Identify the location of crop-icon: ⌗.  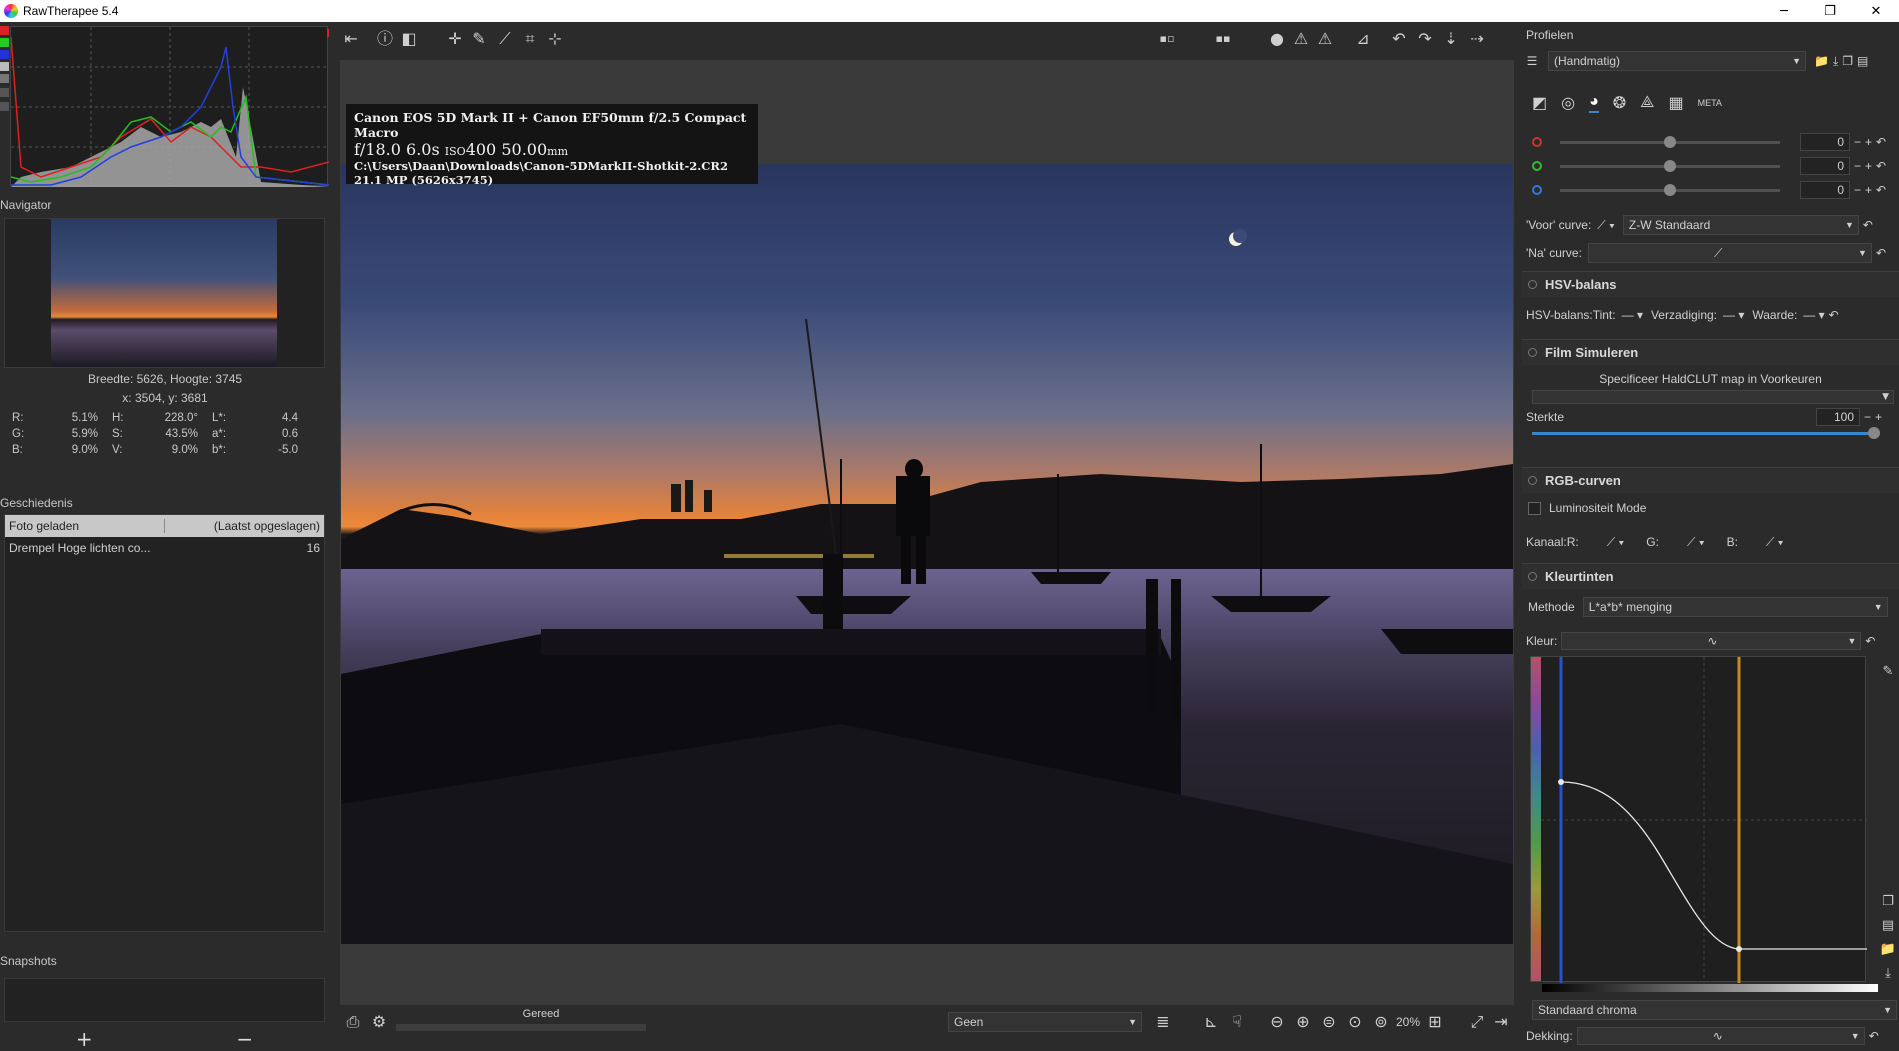
(530, 39).